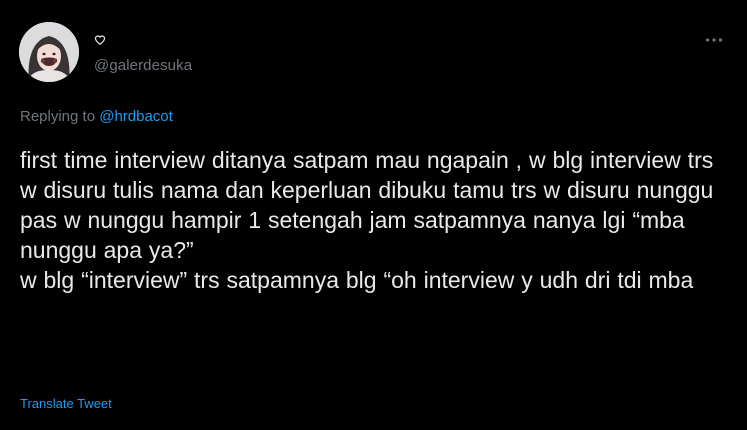  I want to click on avatar, so click(49, 52).